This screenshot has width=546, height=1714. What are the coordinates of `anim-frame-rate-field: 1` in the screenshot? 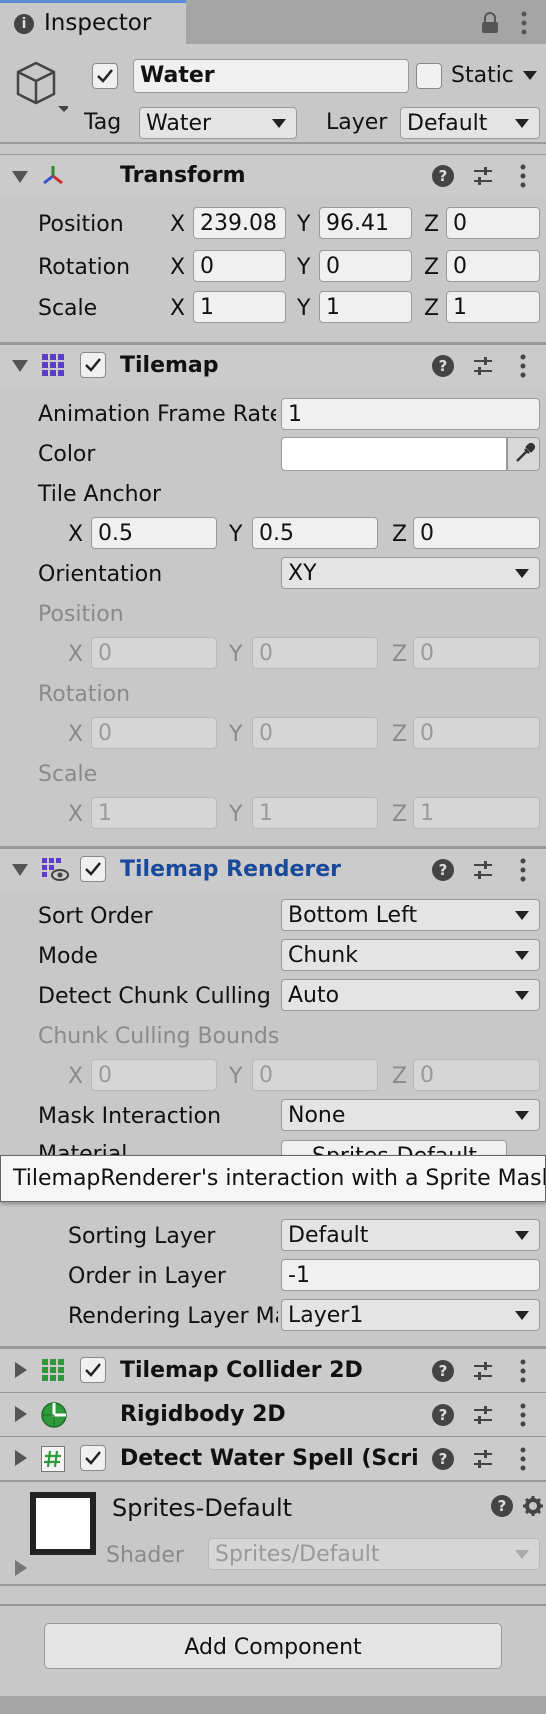 It's located at (410, 414).